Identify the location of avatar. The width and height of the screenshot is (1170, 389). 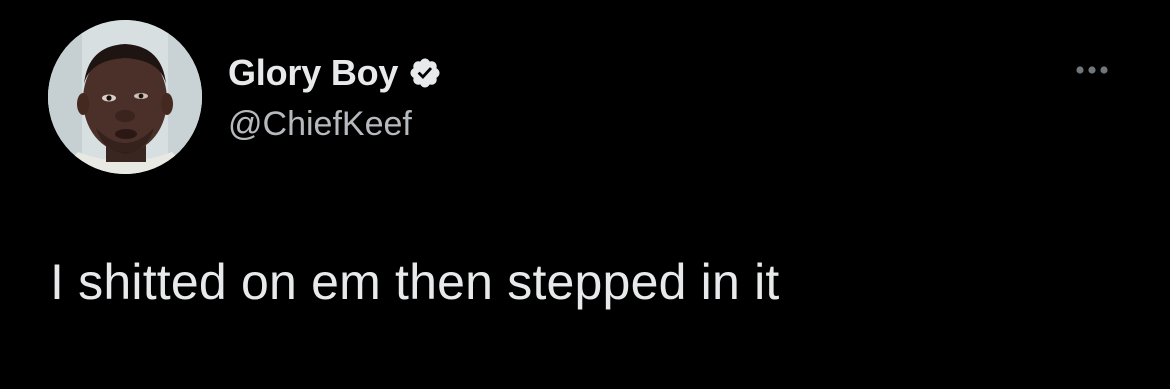
(125, 97).